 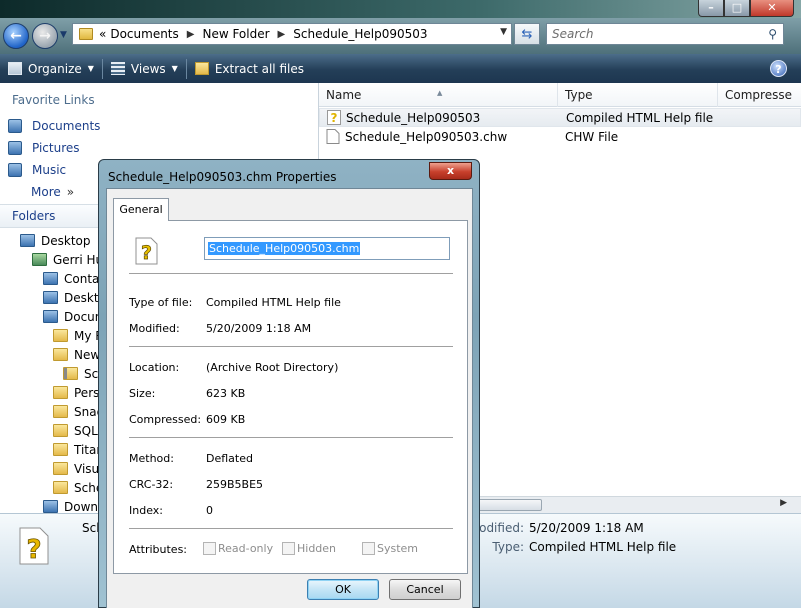 What do you see at coordinates (63, 35) in the screenshot?
I see `recent-pages-dropdown-icon: ▼` at bounding box center [63, 35].